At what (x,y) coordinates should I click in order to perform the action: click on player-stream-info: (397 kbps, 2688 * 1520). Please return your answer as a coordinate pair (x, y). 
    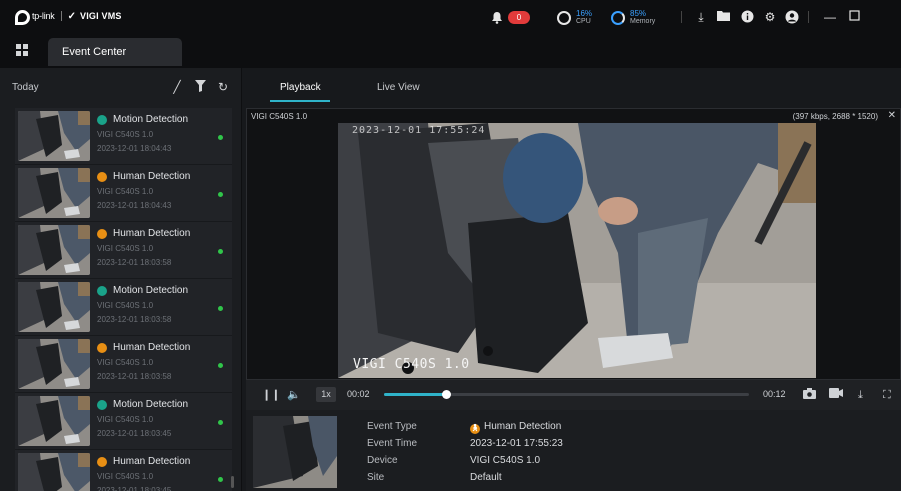
    Looking at the image, I should click on (835, 116).